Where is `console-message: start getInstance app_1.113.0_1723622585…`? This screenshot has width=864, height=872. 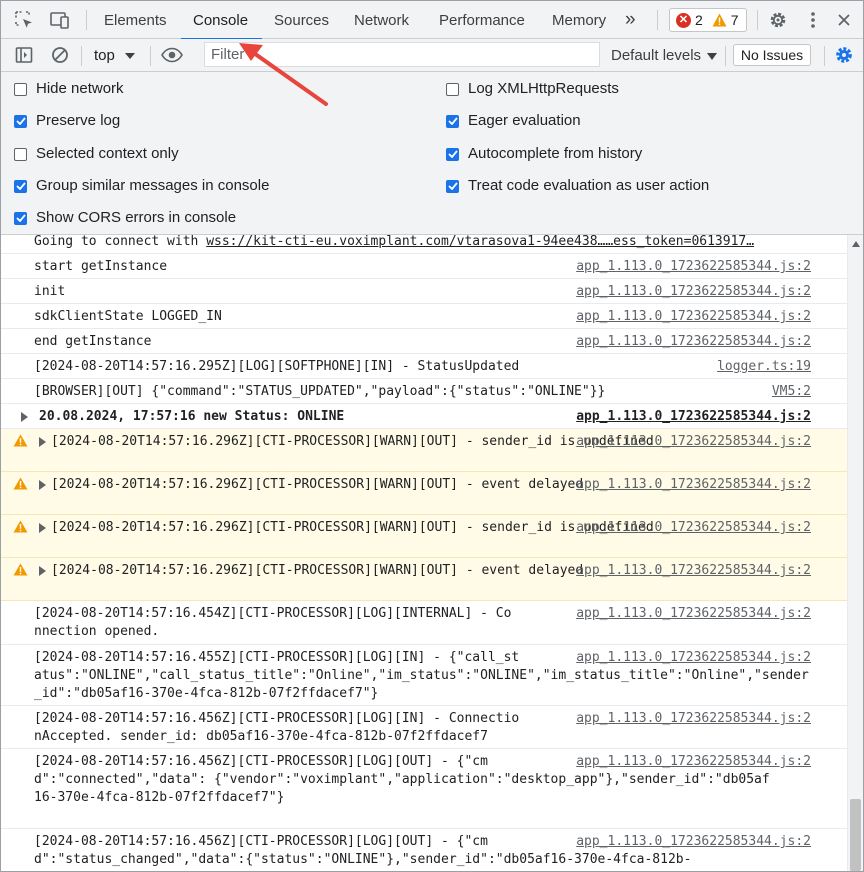
console-message: start getInstance app_1.113.0_1723622585… is located at coordinates (424, 266).